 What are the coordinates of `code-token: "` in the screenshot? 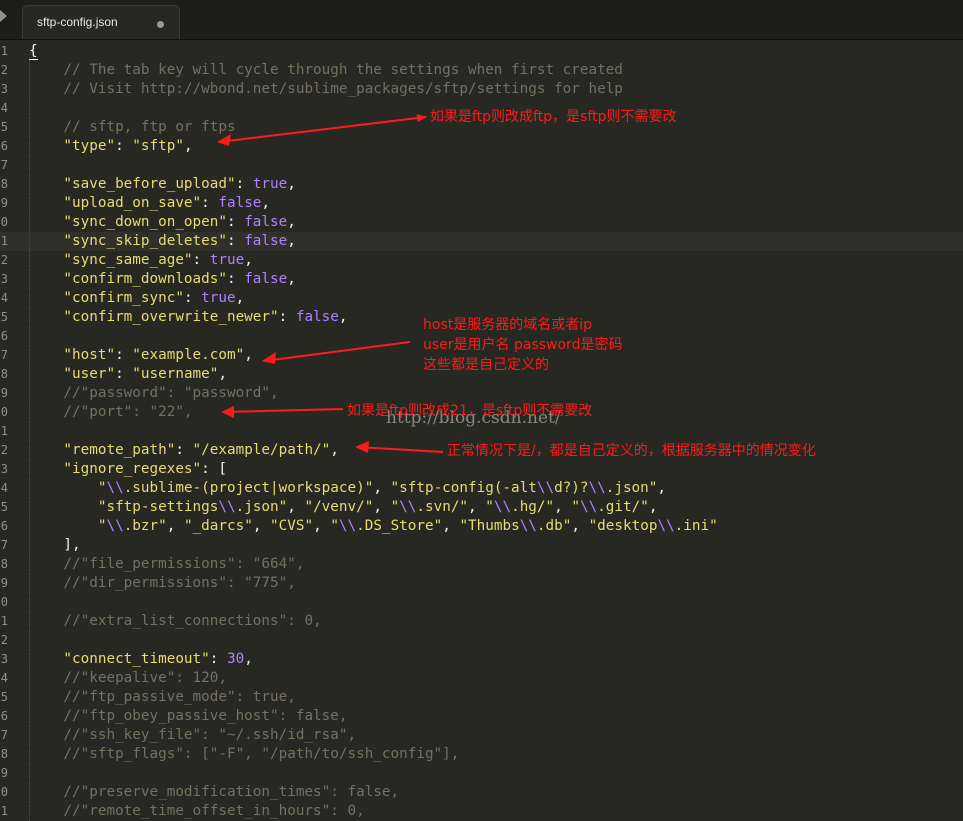 It's located at (575, 507).